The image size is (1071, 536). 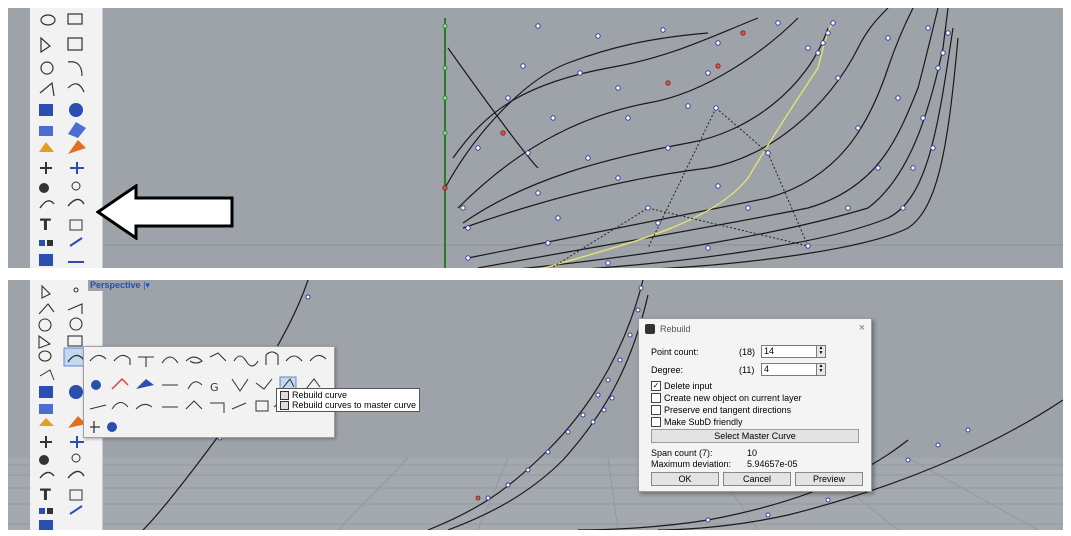 I want to click on curve-flyout-row4, so click(x=103, y=427).